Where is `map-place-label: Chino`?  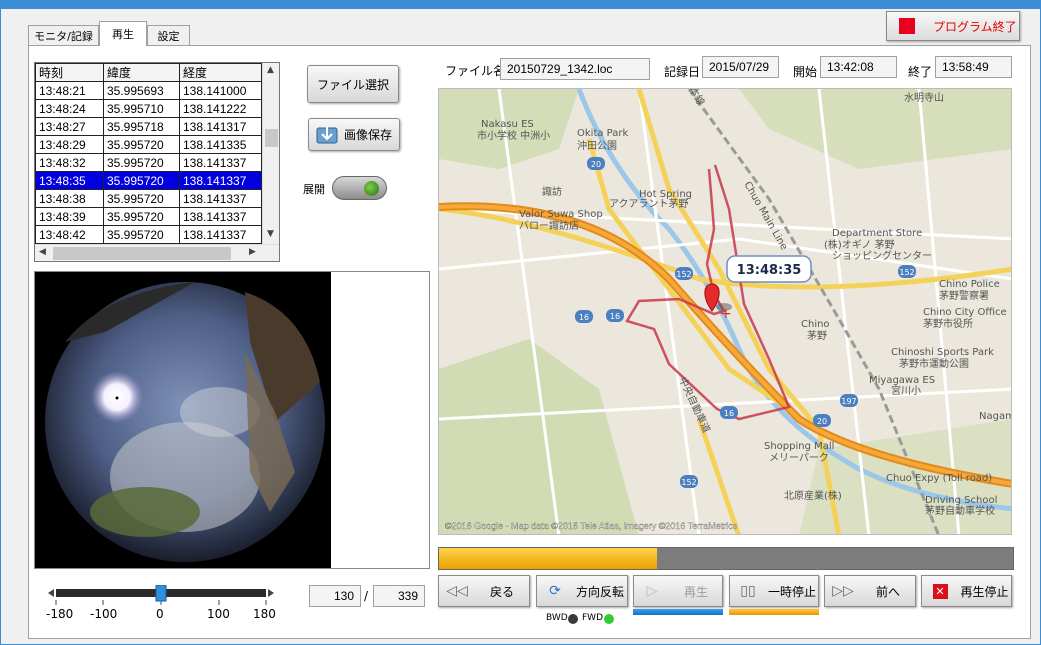 map-place-label: Chino is located at coordinates (815, 324).